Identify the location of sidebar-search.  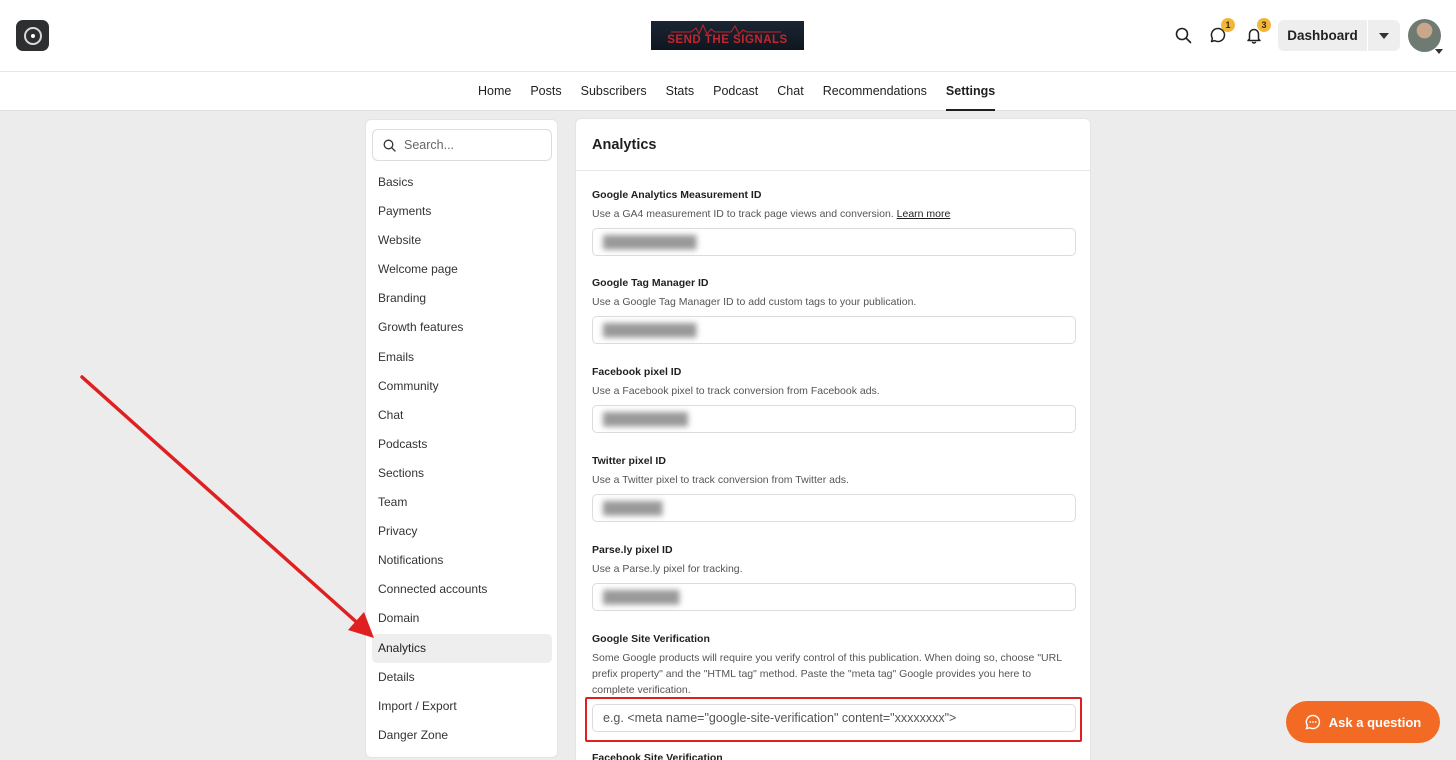
(462, 145).